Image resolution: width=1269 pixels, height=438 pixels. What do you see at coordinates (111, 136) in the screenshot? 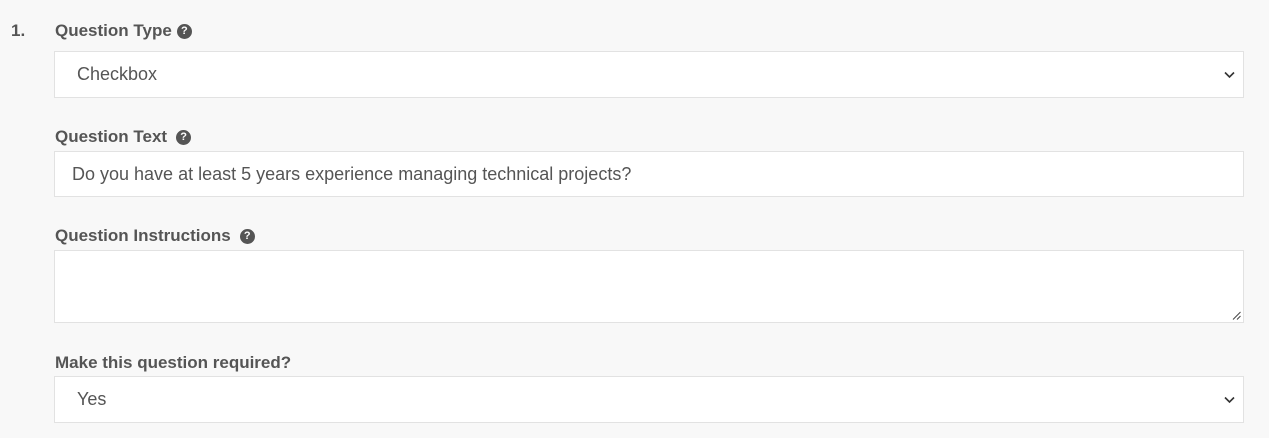
I see `question-text-label: Question Text` at bounding box center [111, 136].